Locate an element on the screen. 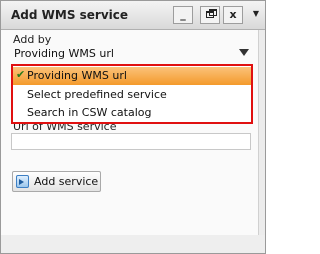  option-label: Providing WMS url is located at coordinates (77, 75).